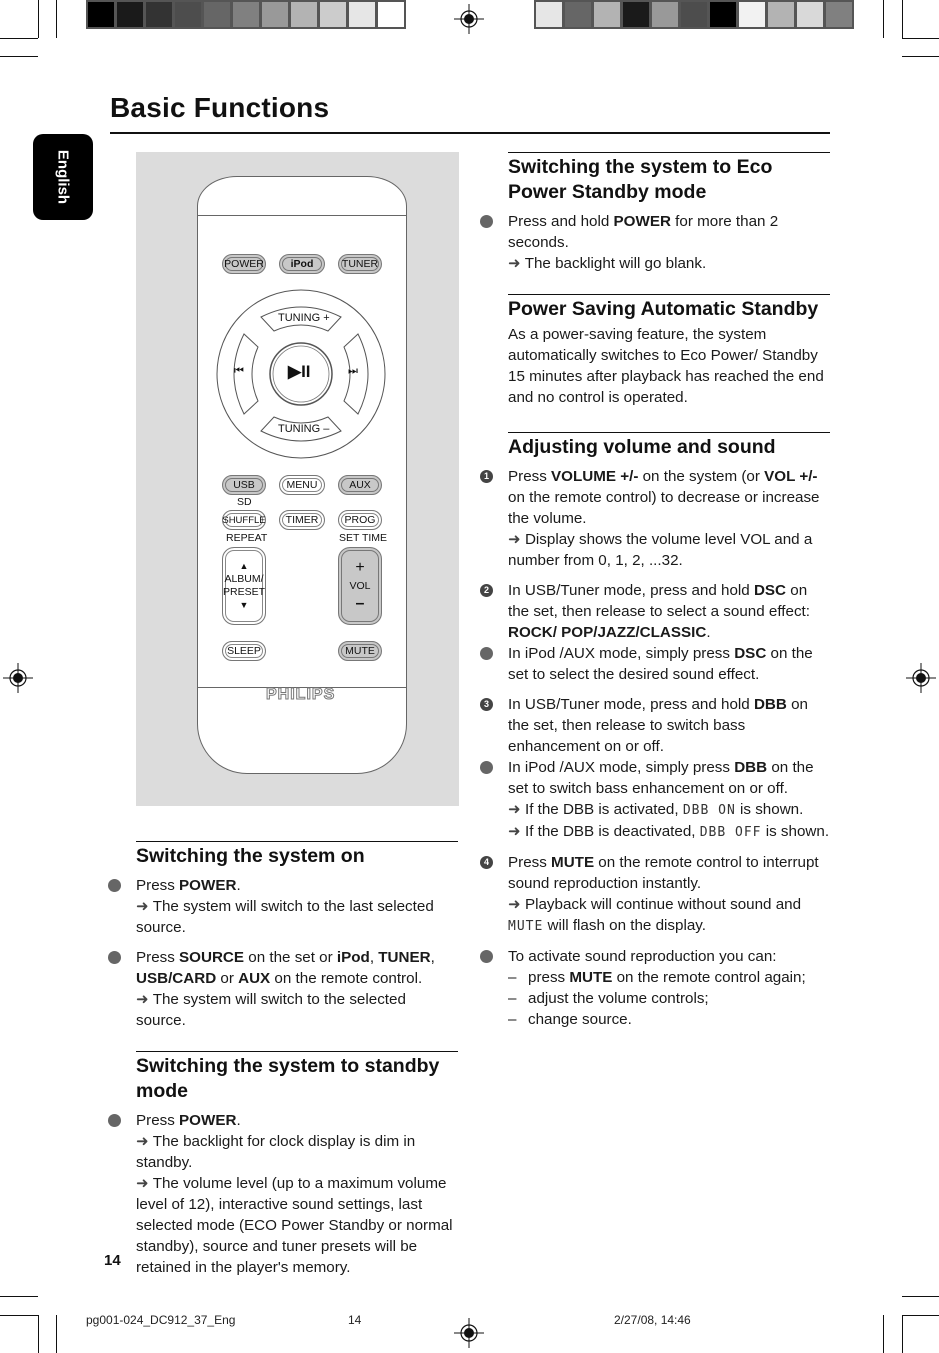 This screenshot has height=1353, width=939. What do you see at coordinates (669, 1019) in the screenshot?
I see `dash-item: change source.` at bounding box center [669, 1019].